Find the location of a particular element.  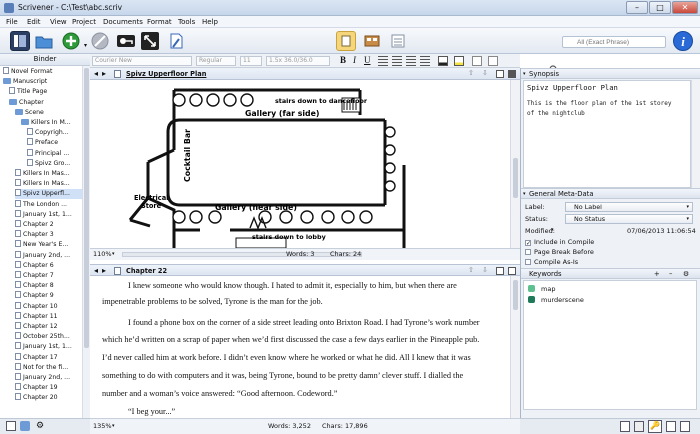

editor2-scrollbar is located at coordinates (515, 347).